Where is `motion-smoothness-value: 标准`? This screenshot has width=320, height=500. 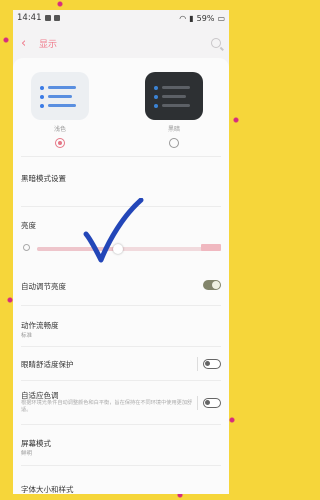 motion-smoothness-value: 标准 is located at coordinates (27, 336).